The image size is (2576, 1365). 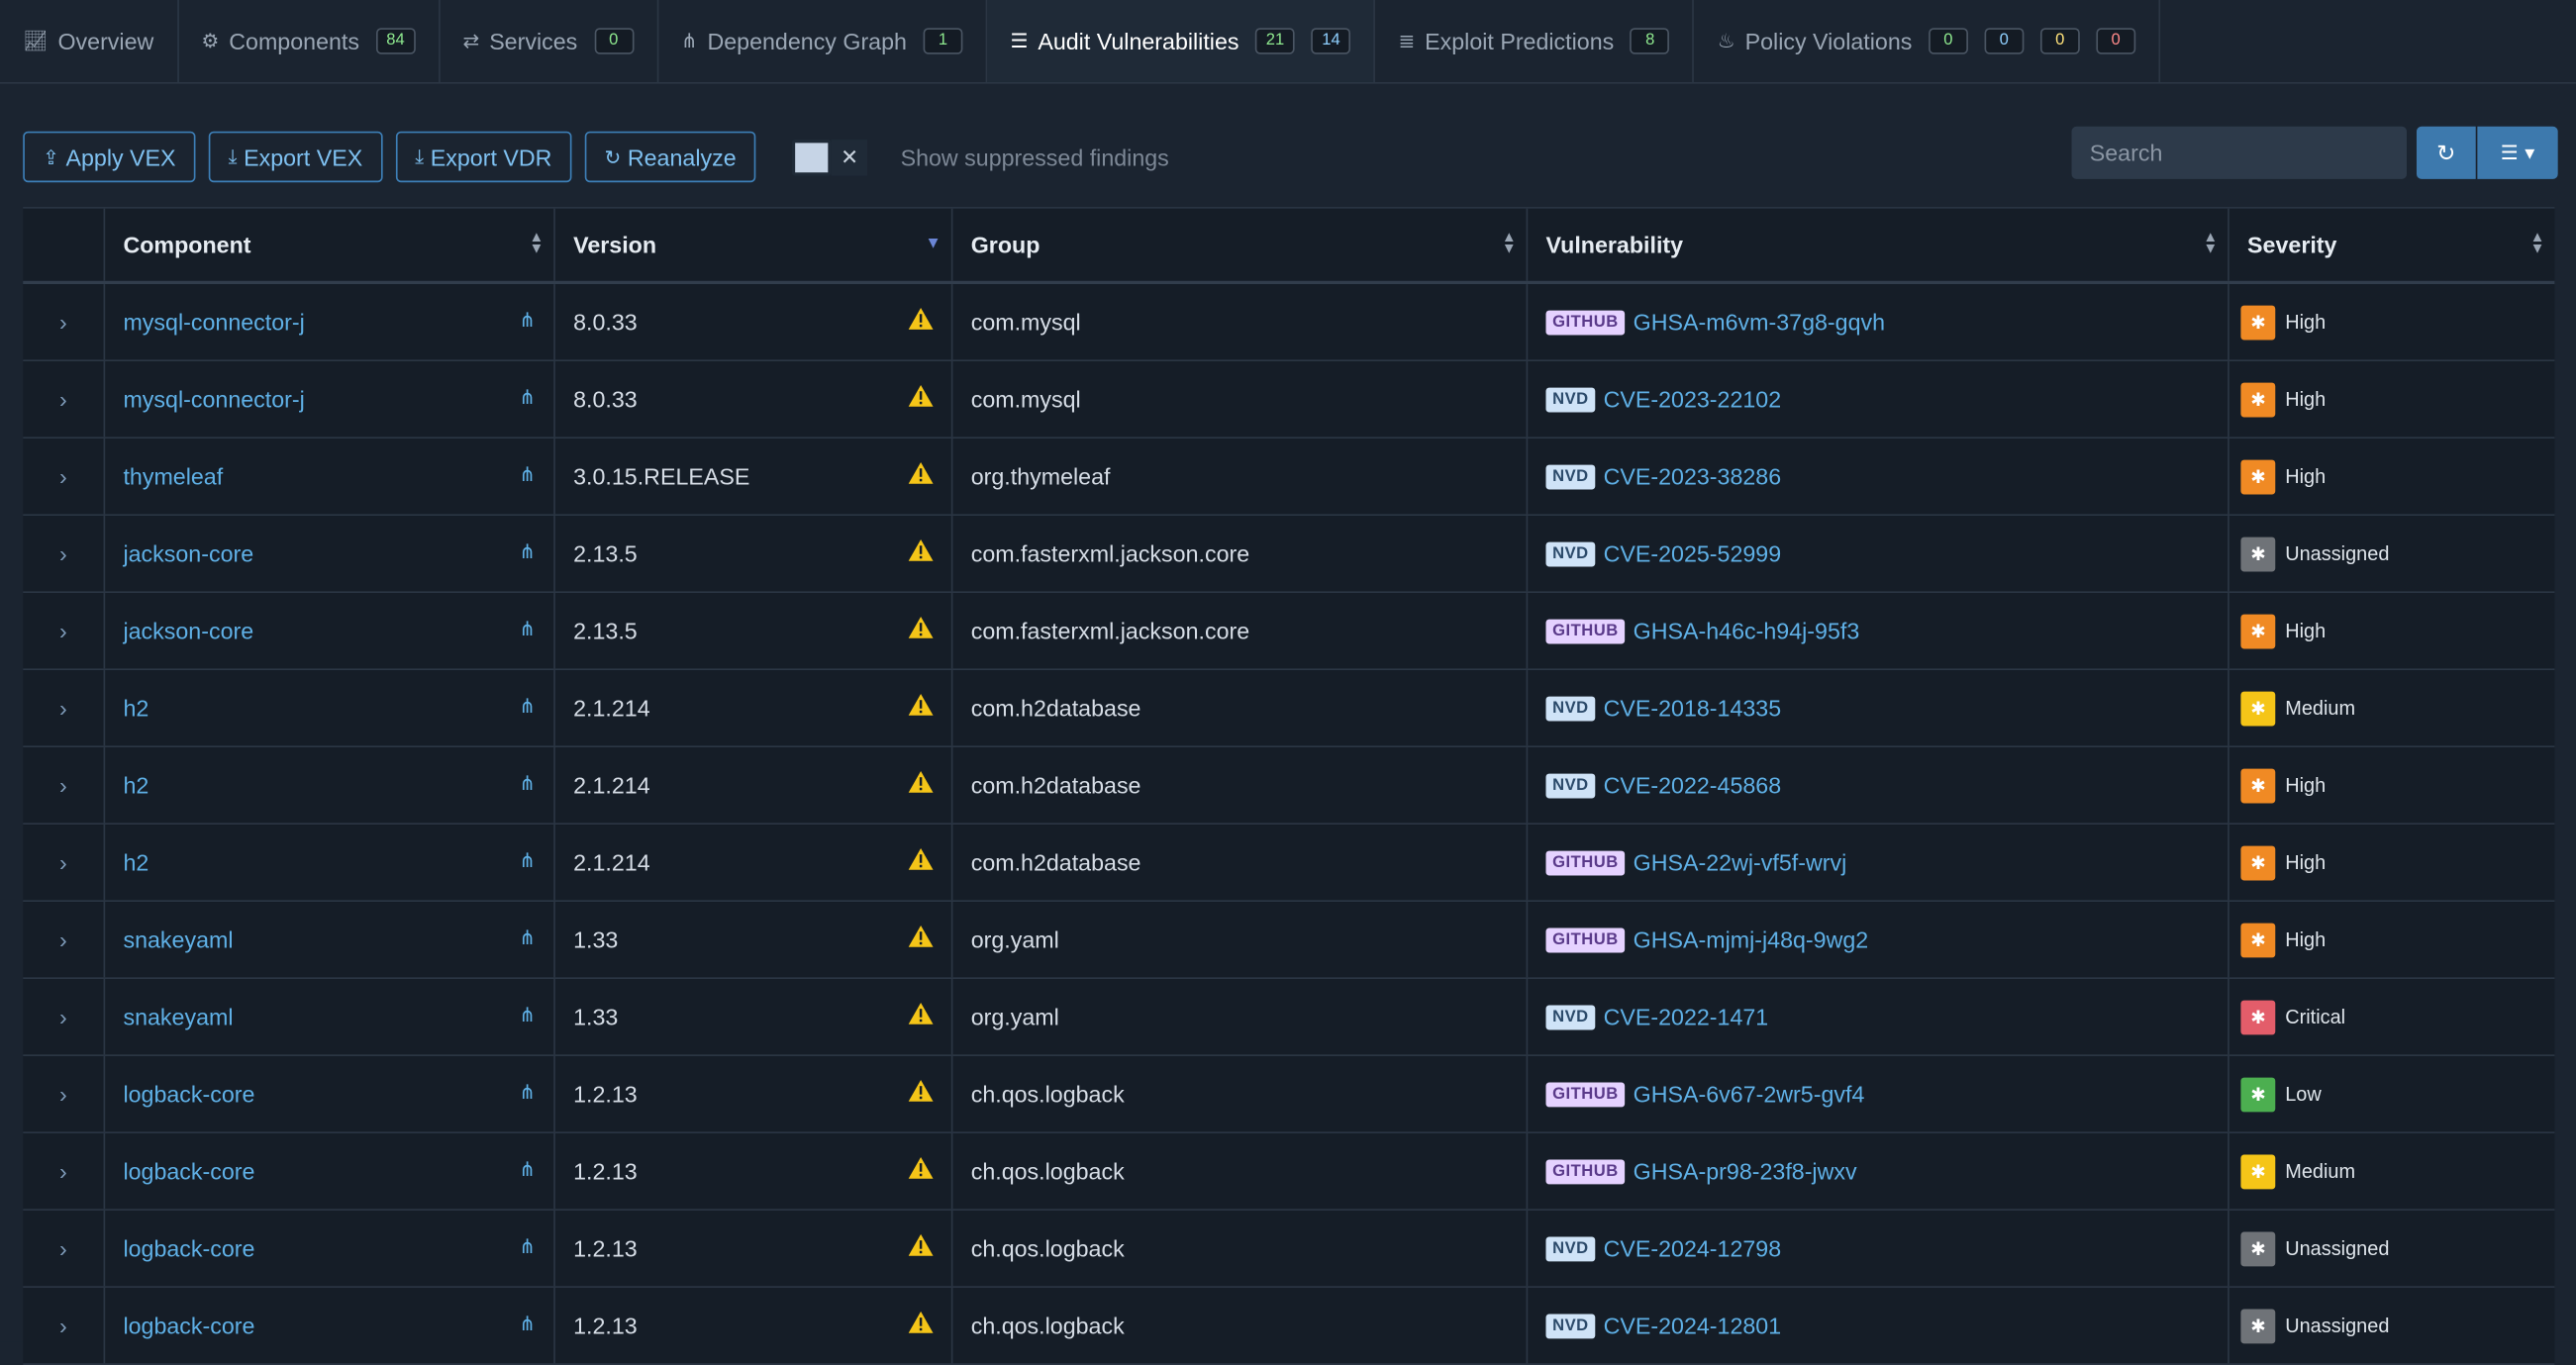 I want to click on vulnerability-link: CVE-2025-52999, so click(x=1693, y=553).